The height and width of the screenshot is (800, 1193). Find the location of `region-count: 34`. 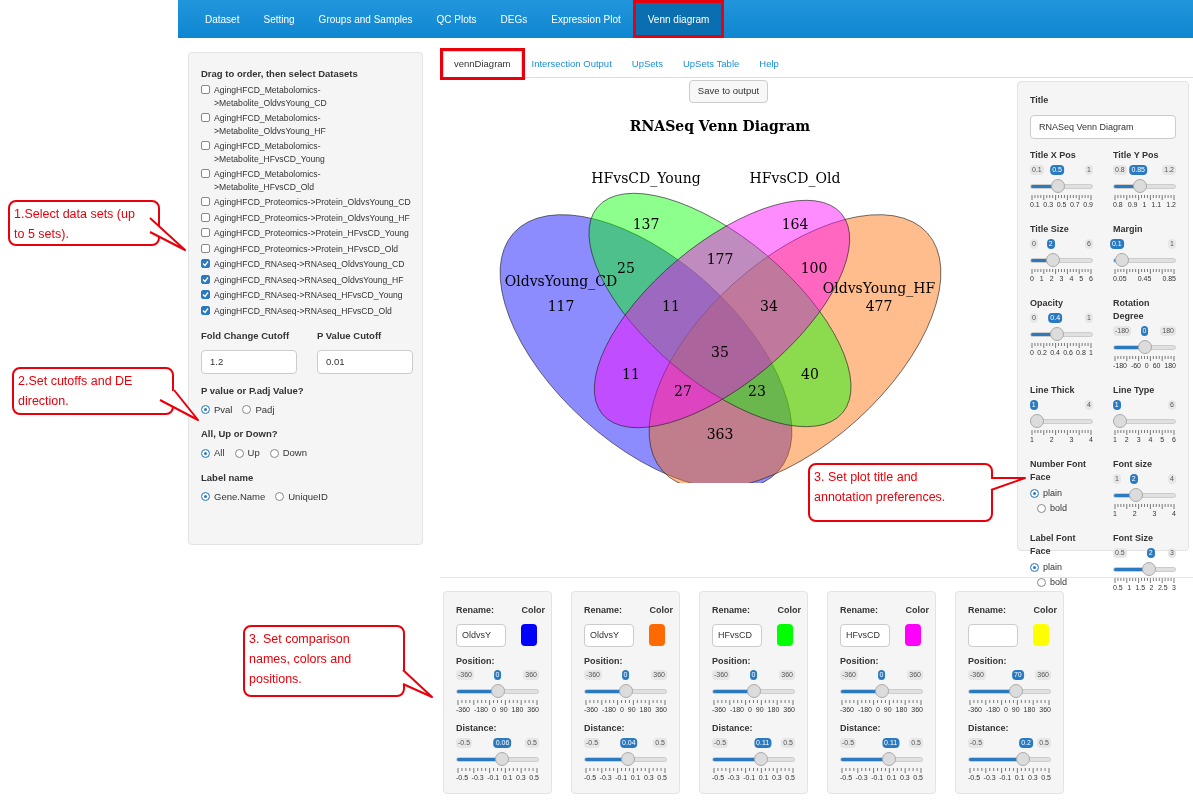

region-count: 34 is located at coordinates (769, 306).